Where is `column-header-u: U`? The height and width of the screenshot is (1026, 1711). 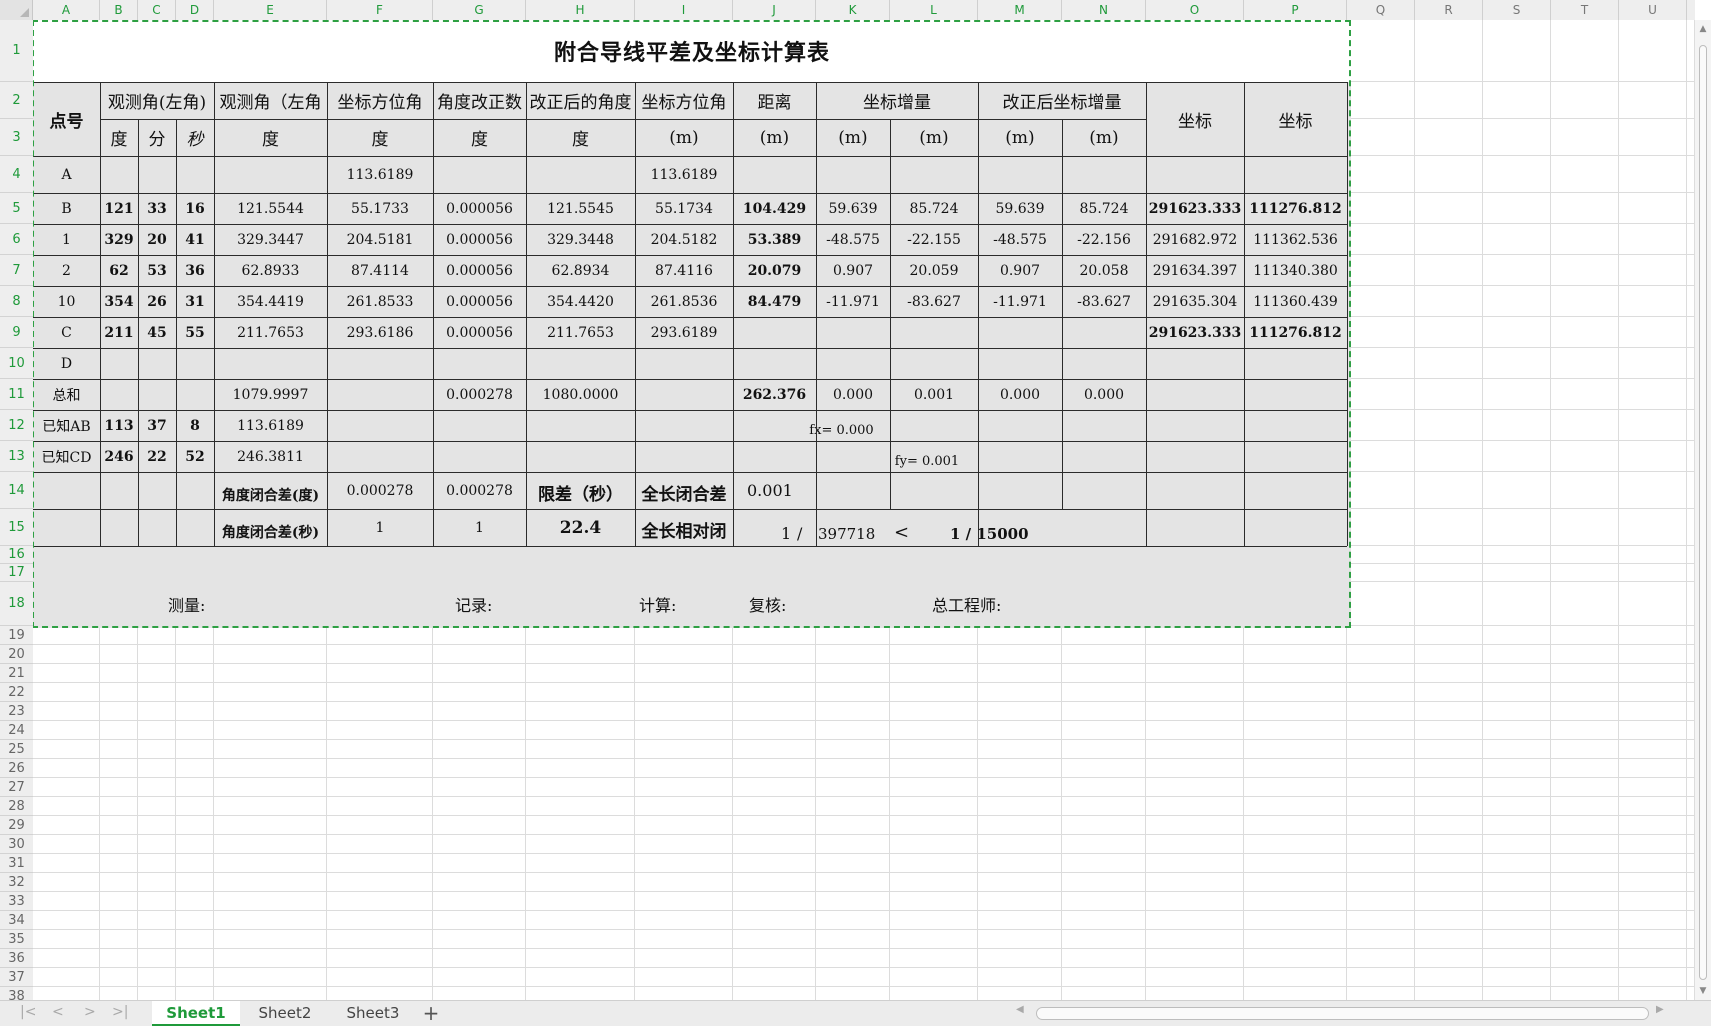
column-header-u: U is located at coordinates (1653, 10).